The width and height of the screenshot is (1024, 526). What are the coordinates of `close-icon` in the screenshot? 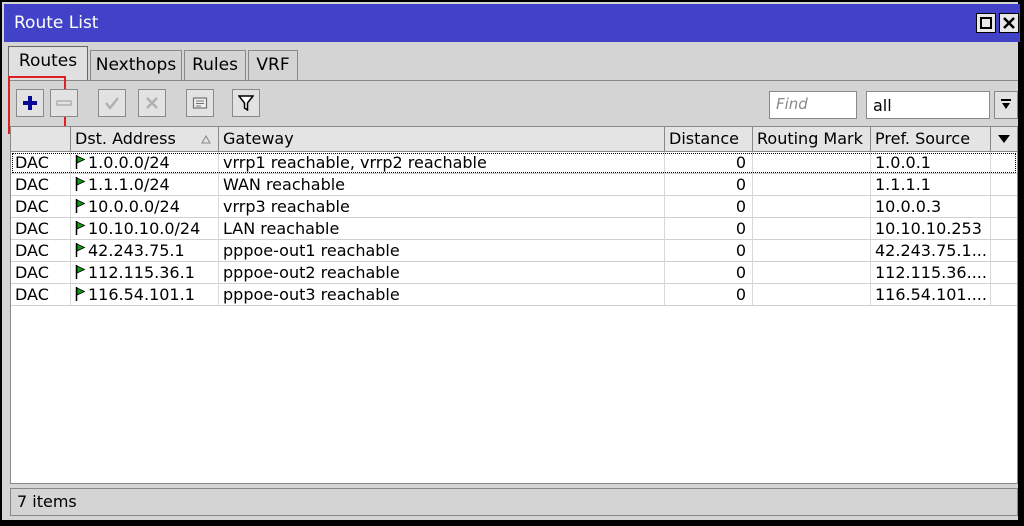 It's located at (1009, 23).